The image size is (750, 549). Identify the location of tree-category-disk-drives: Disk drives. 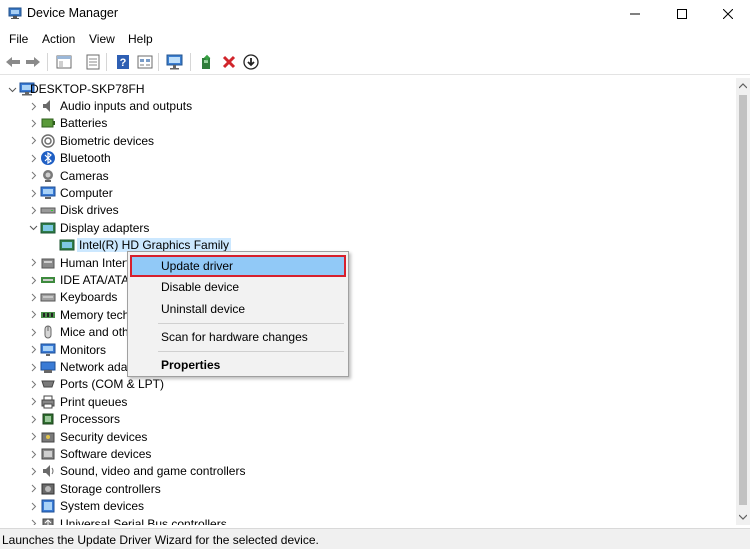
(227, 210).